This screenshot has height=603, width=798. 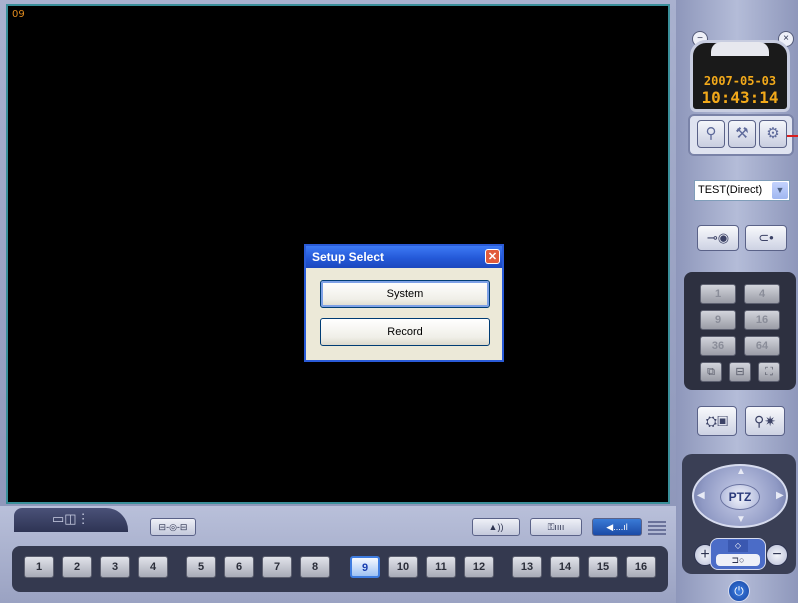 I want to click on ptz-left-icon: ◀, so click(x=701, y=495).